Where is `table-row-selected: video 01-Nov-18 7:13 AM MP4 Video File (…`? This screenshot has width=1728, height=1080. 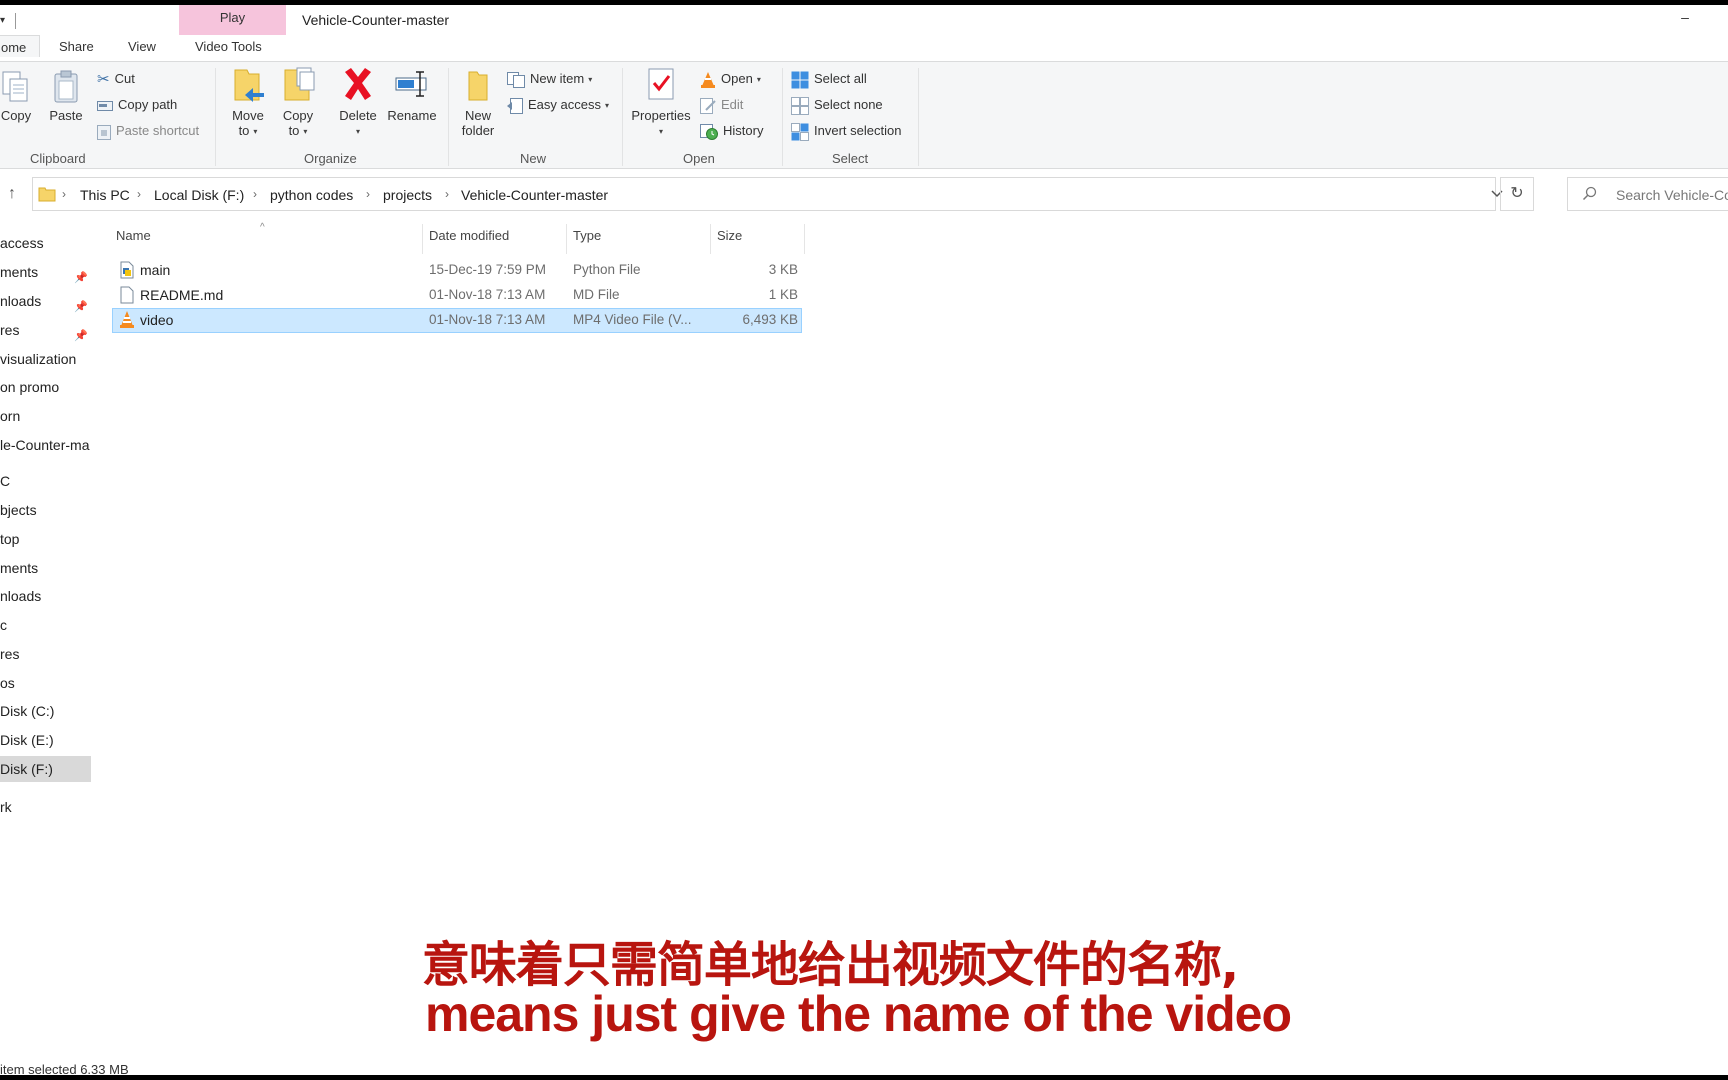 table-row-selected: video 01-Nov-18 7:13 AM MP4 Video File (… is located at coordinates (457, 320).